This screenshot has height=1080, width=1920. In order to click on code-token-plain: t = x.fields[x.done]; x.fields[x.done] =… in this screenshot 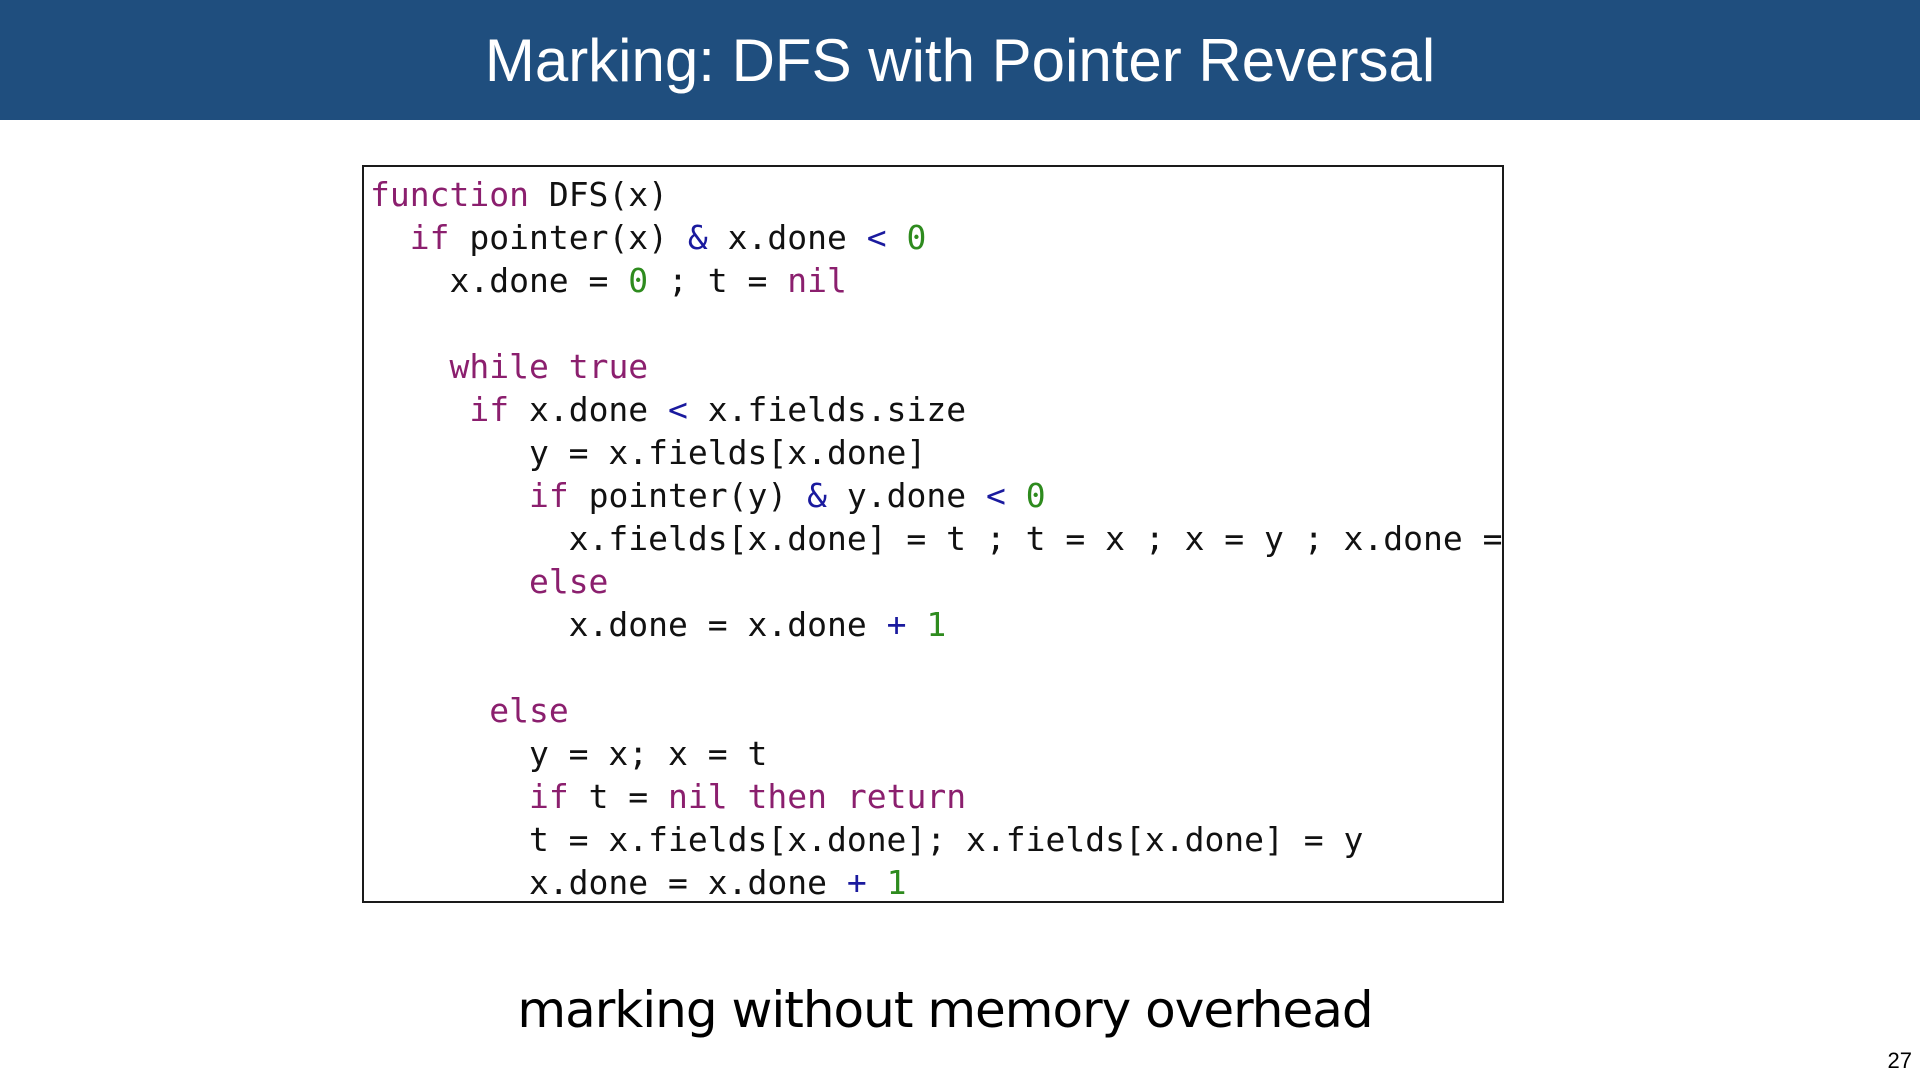, I will do `click(867, 839)`.